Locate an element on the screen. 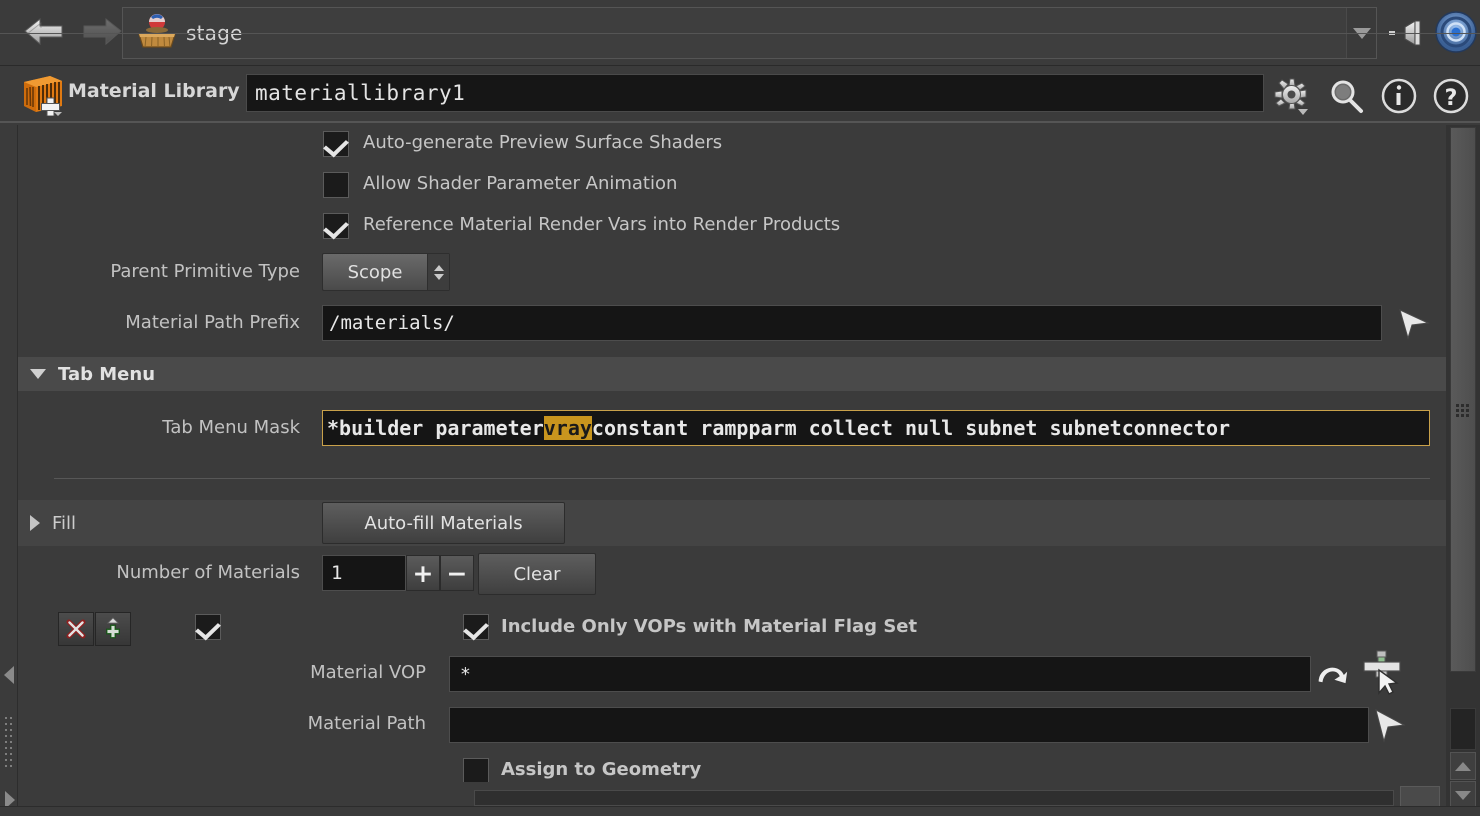  info-icon is located at coordinates (1399, 96).